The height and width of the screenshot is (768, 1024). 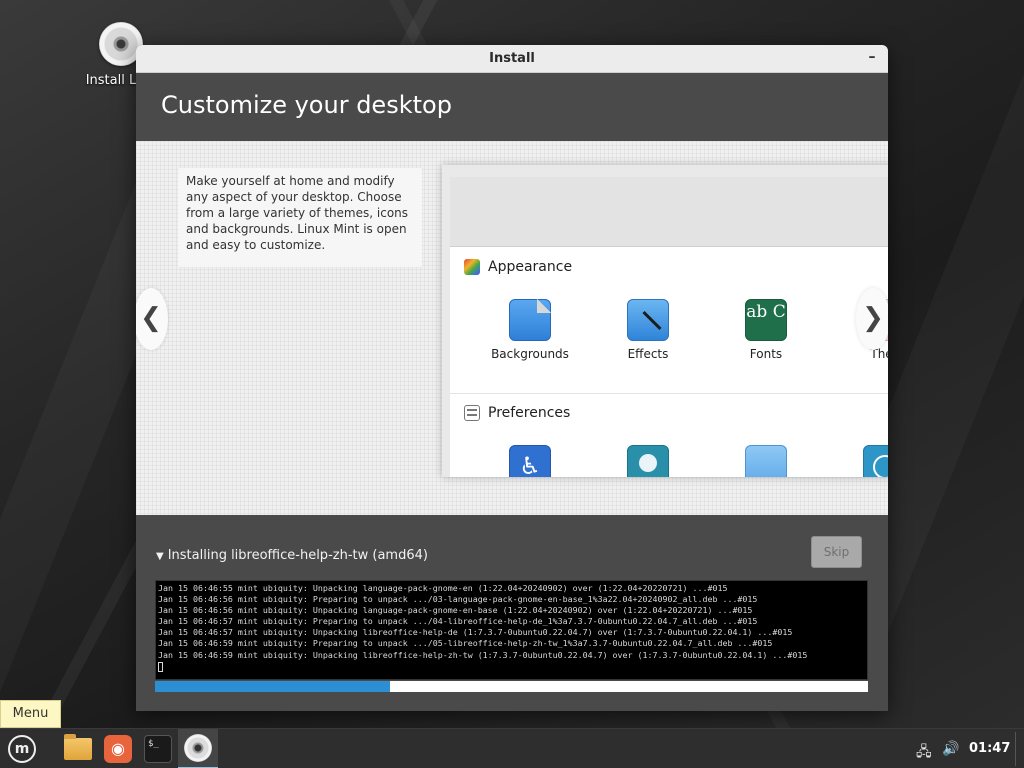 I want to click on skip-button: Skip, so click(x=836, y=552).